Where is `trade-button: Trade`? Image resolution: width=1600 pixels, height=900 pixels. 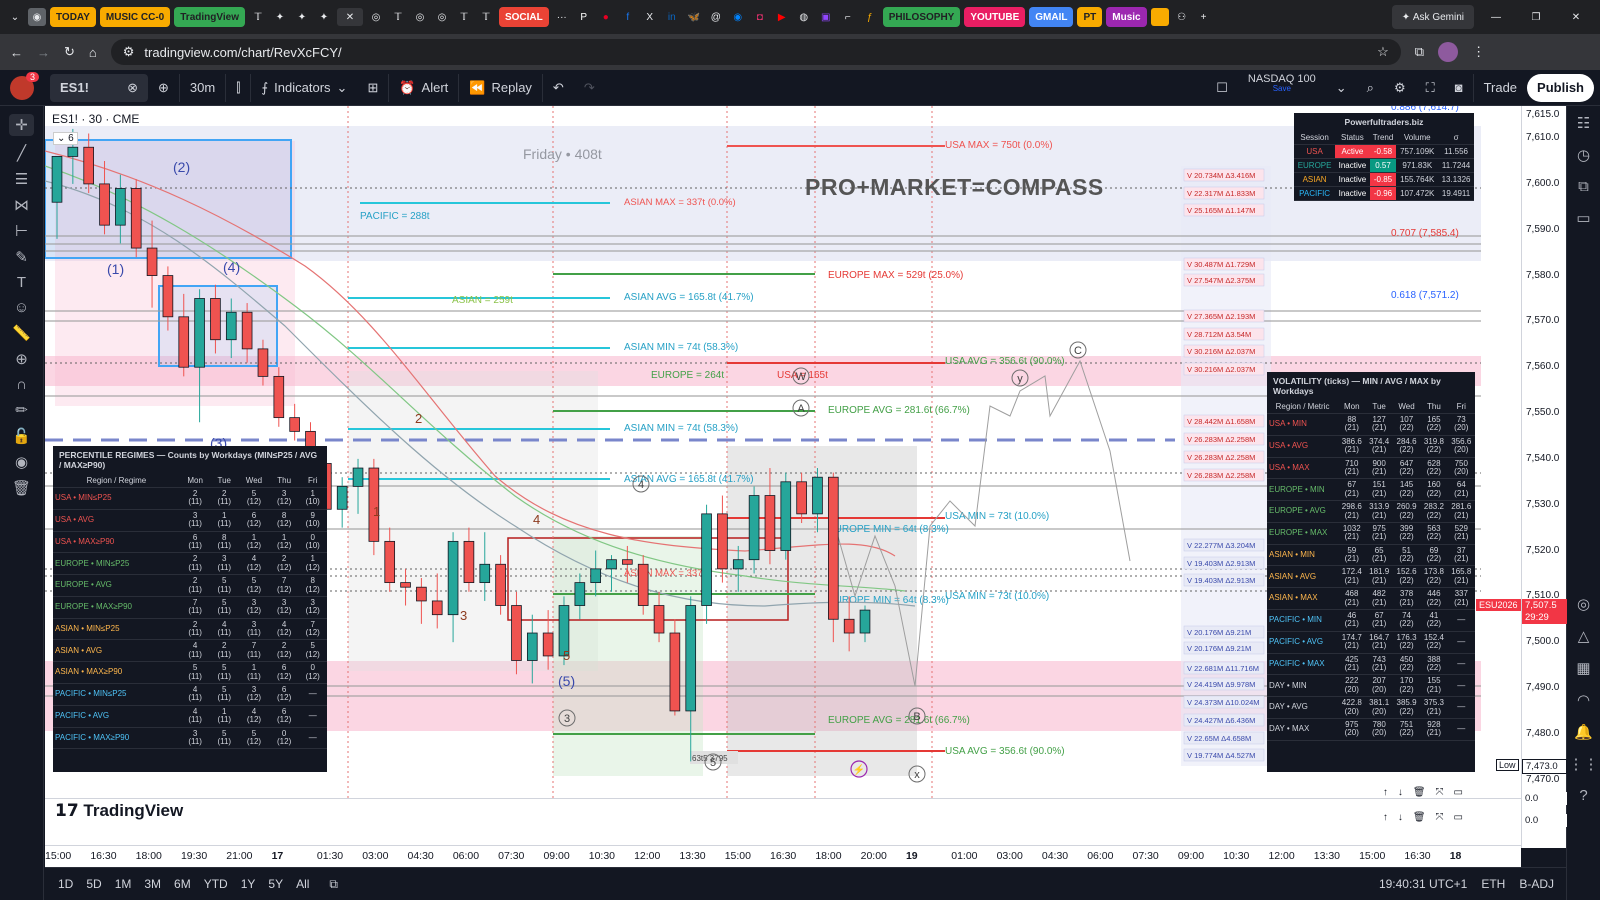
trade-button: Trade is located at coordinates (1499, 87).